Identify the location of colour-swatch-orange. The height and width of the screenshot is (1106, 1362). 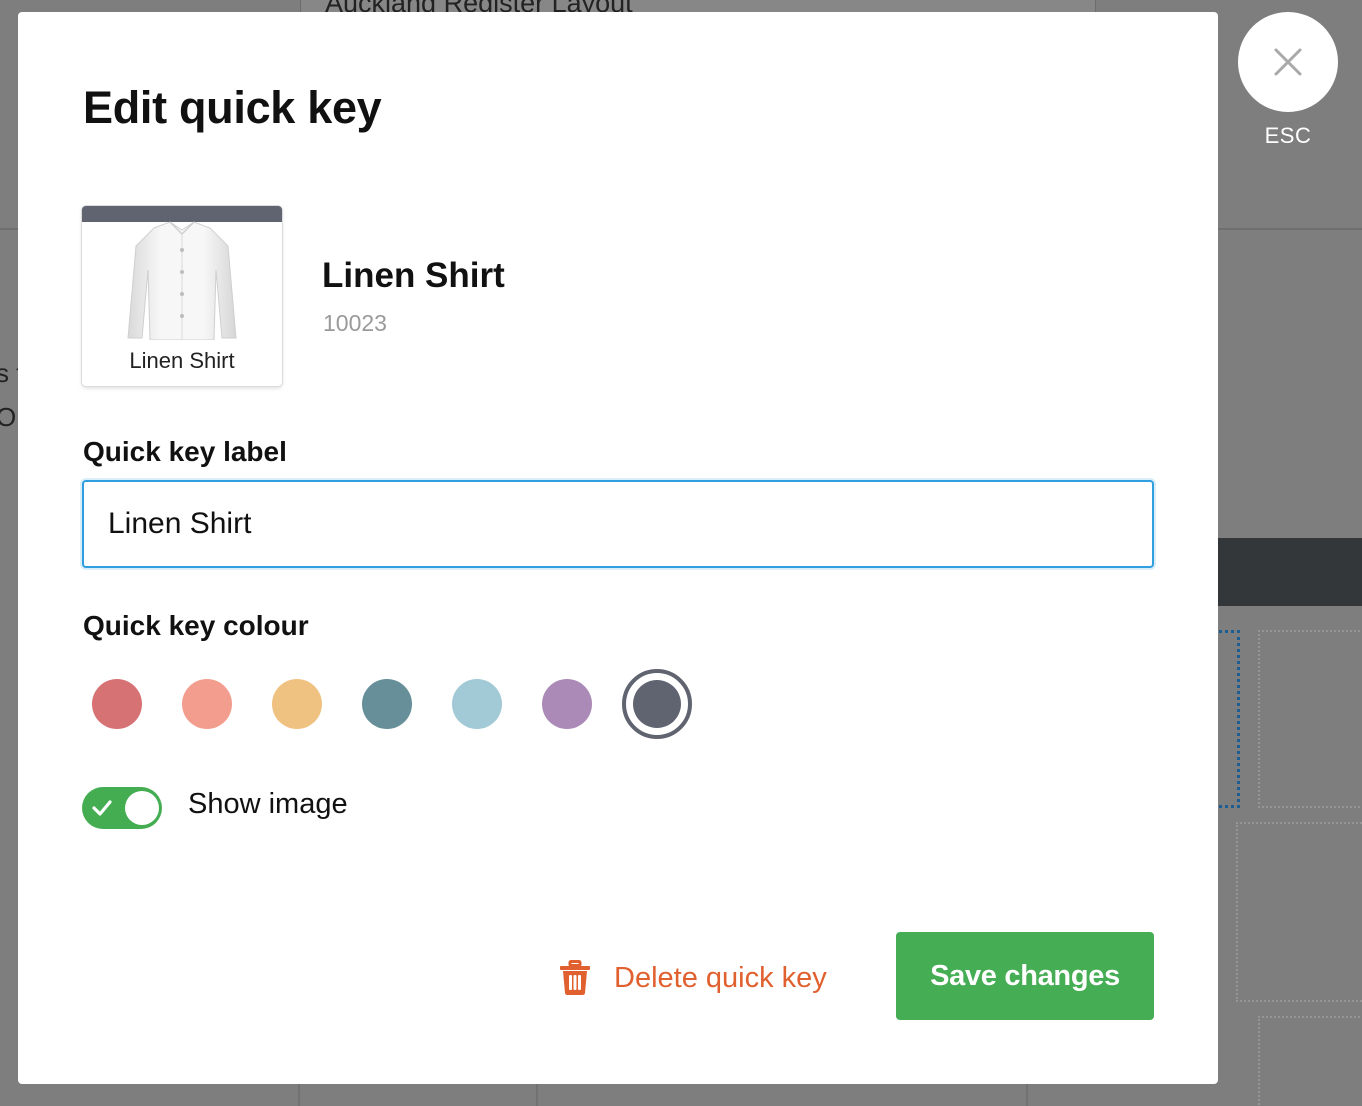
(297, 704).